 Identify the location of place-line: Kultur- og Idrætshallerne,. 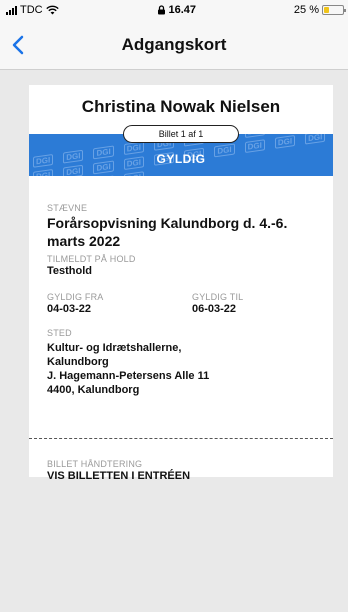
(114, 348).